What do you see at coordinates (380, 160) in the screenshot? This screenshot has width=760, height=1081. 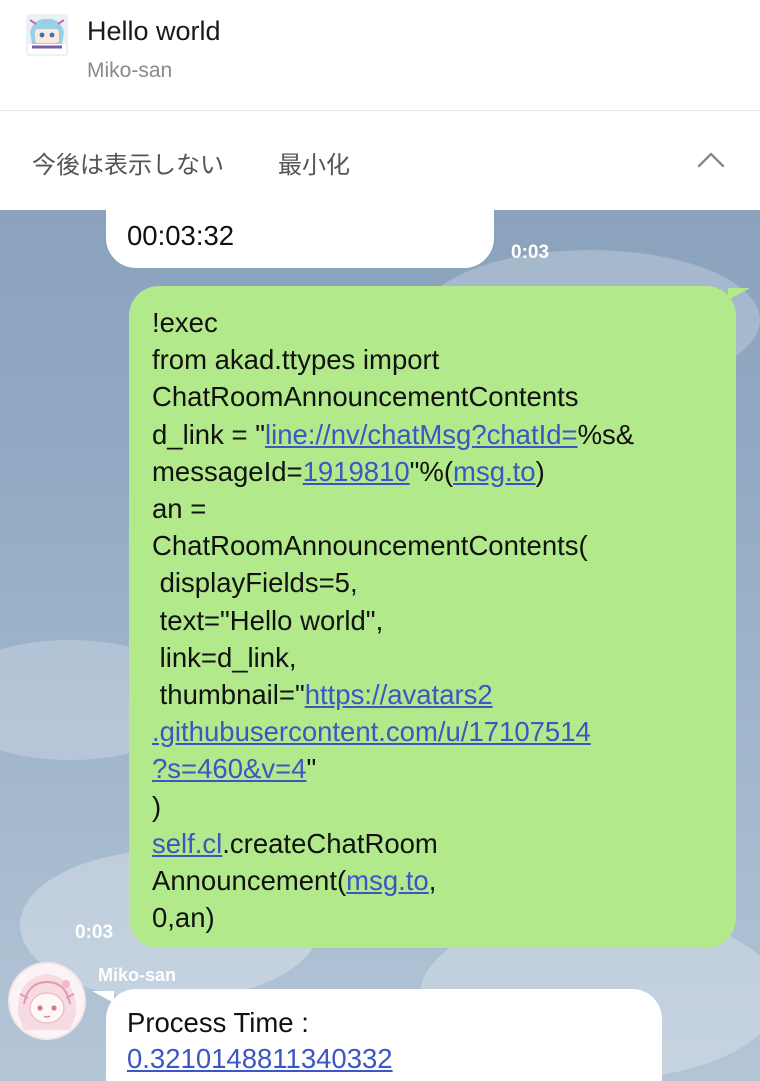 I see `announcement-actions: 今後は表示しない 最小化` at bounding box center [380, 160].